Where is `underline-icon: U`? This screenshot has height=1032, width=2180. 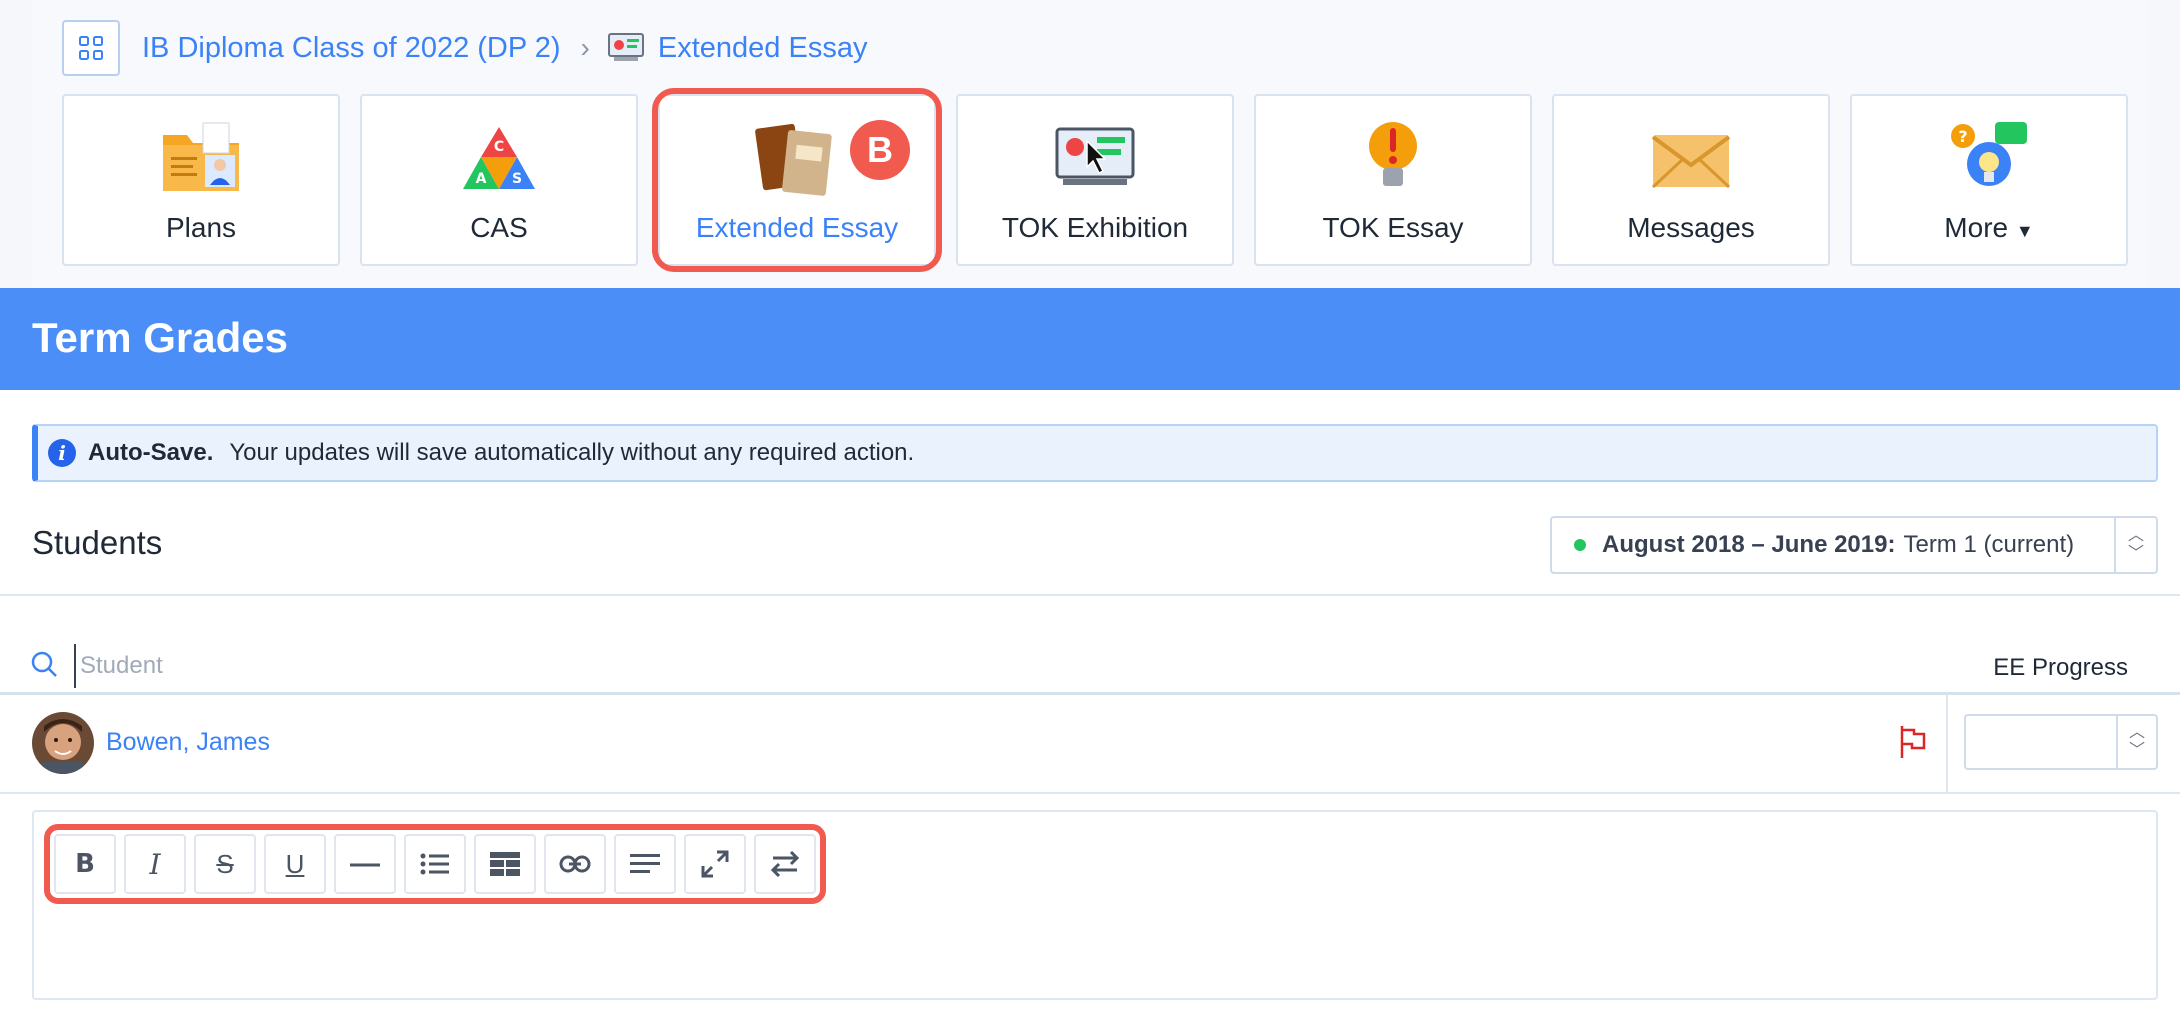
underline-icon: U is located at coordinates (295, 863).